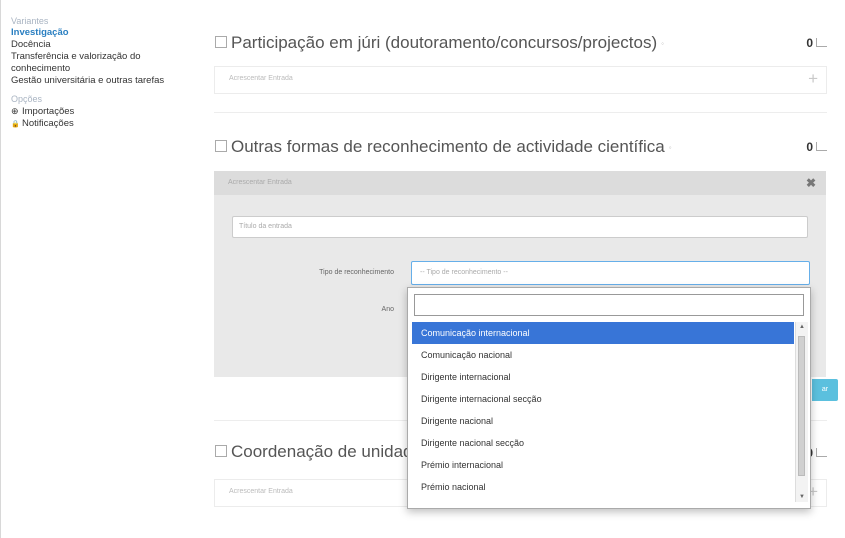 The height and width of the screenshot is (538, 845). I want to click on entry-panel-header: Acrescentar Entrada ✖, so click(520, 183).